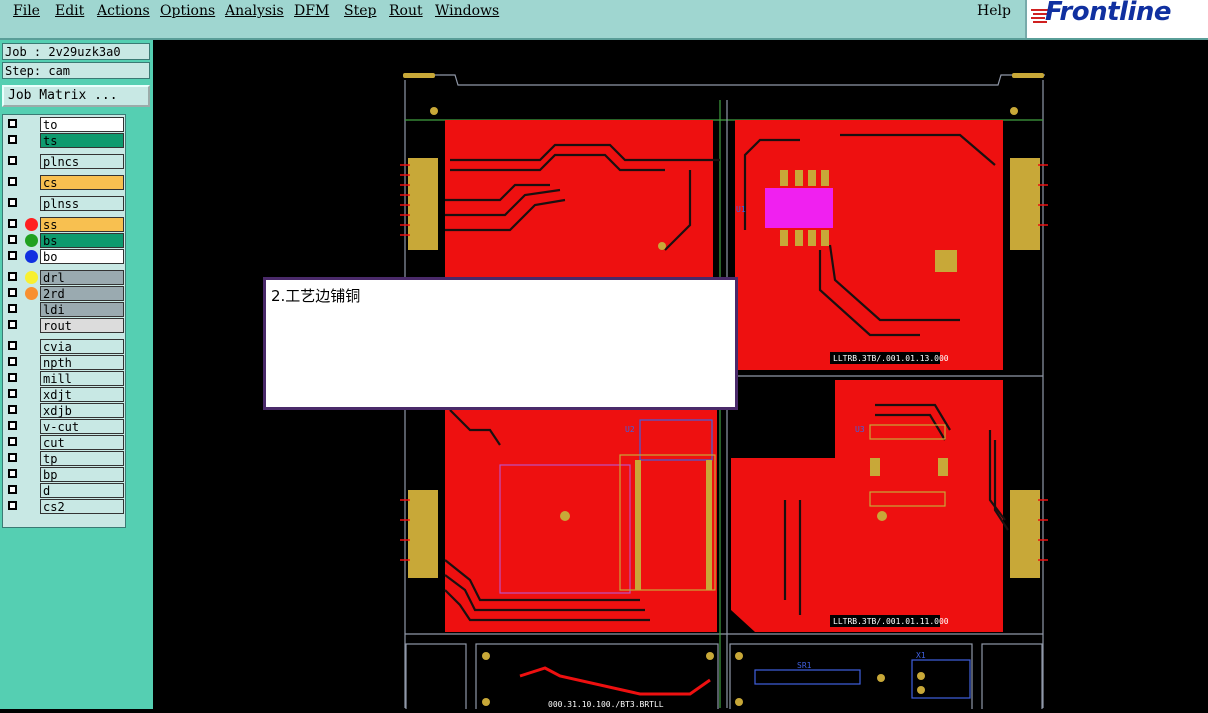  I want to click on layer-row-to: to, so click(64, 124).